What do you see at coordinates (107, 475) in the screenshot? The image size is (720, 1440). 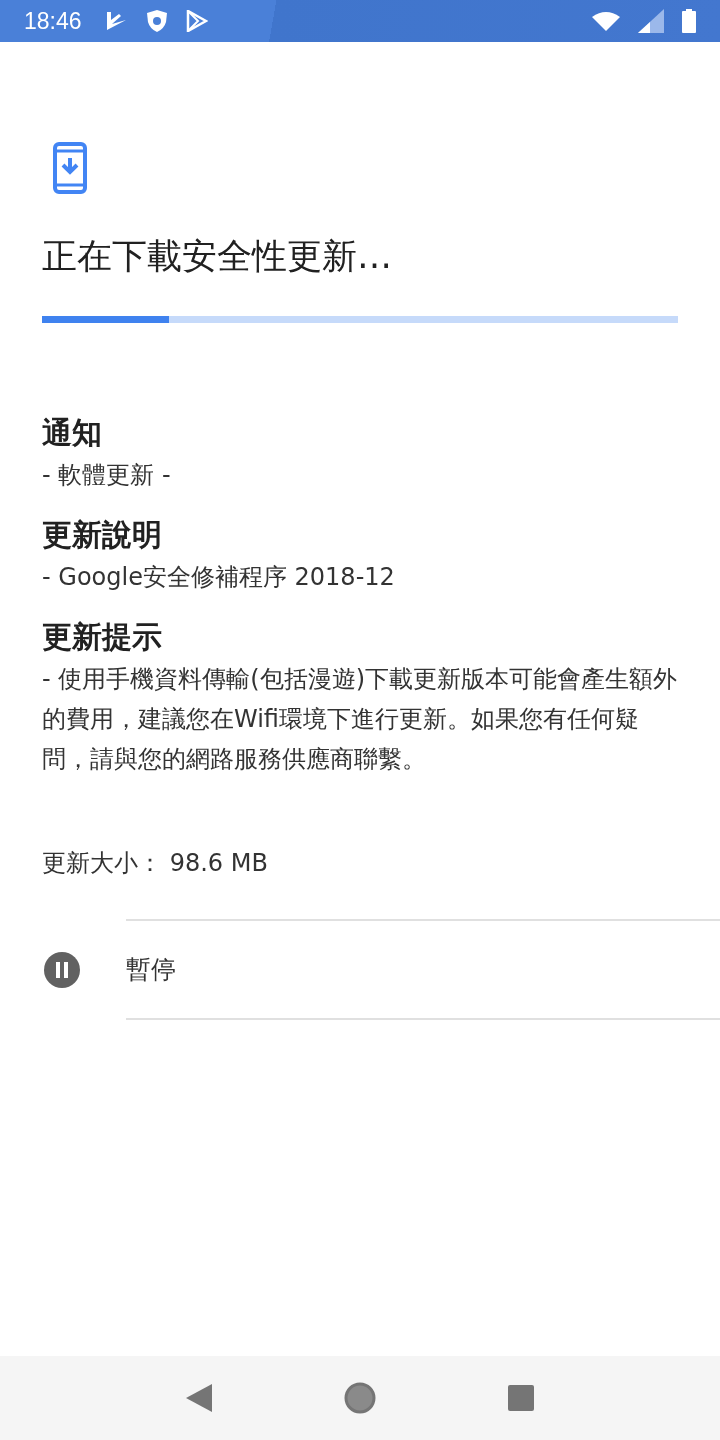 I see `section-text: - 軟體更新 -` at bounding box center [107, 475].